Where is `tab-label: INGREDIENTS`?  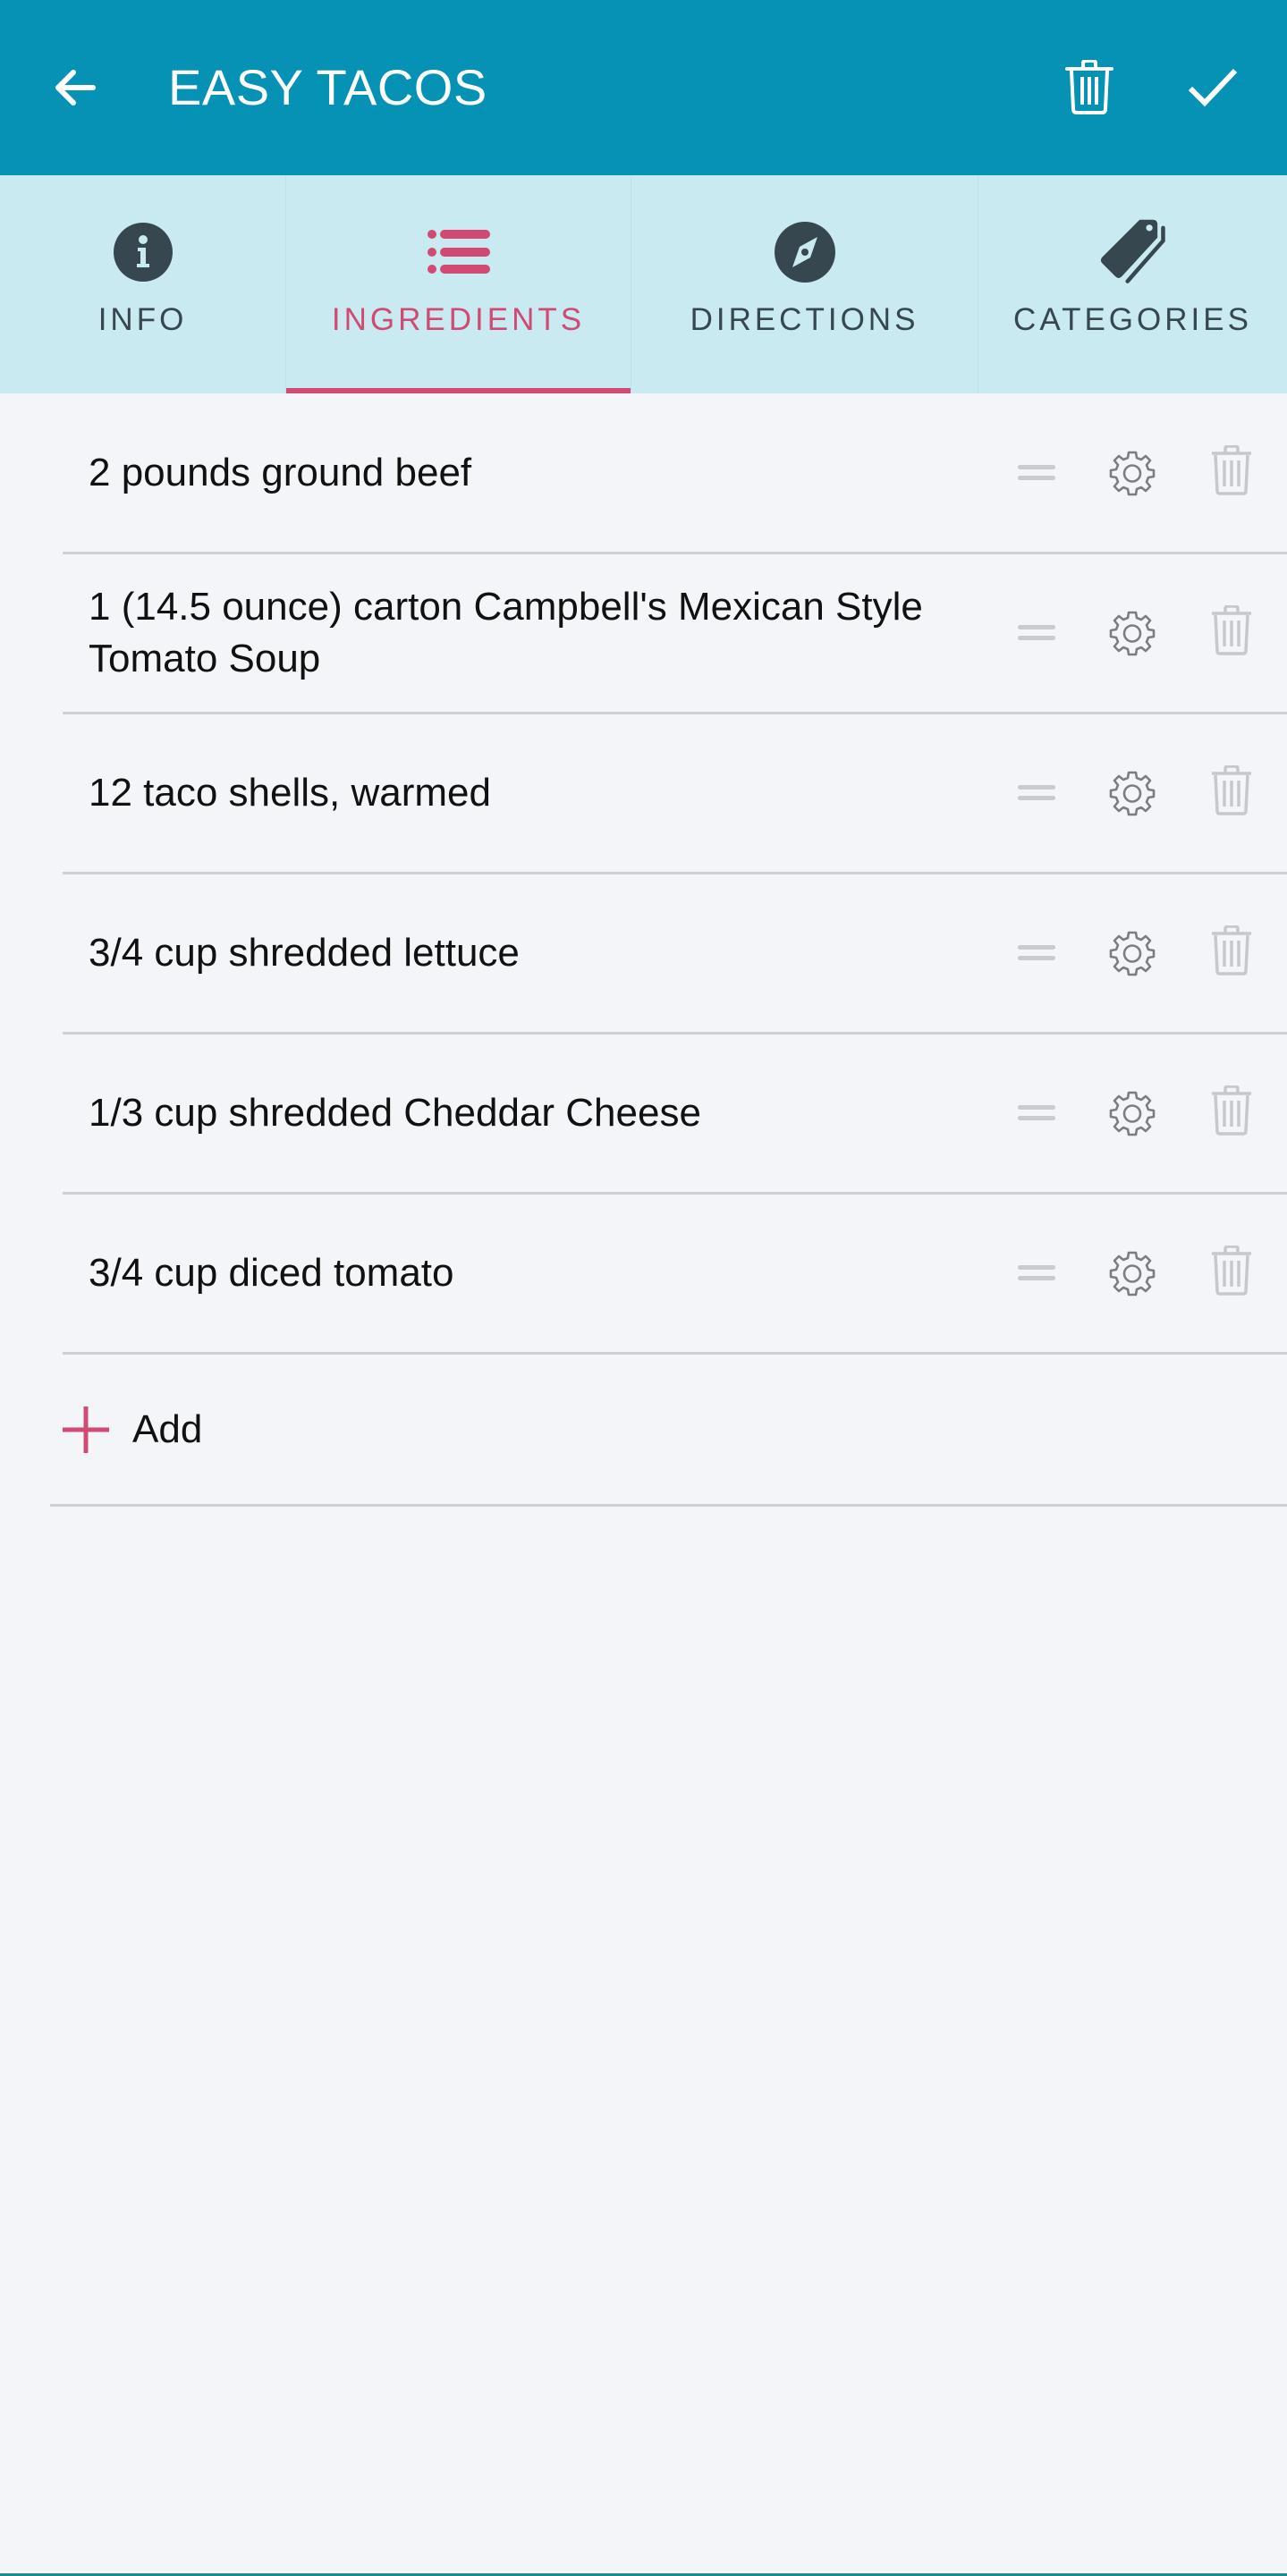
tab-label: INGREDIENTS is located at coordinates (458, 319).